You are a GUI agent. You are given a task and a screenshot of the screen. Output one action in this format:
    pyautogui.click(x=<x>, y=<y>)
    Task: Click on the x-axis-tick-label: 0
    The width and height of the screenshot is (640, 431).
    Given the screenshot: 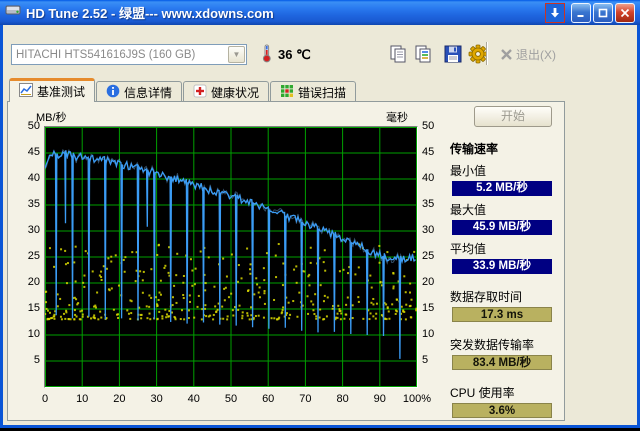 What is the action you would take?
    pyautogui.click(x=45, y=399)
    